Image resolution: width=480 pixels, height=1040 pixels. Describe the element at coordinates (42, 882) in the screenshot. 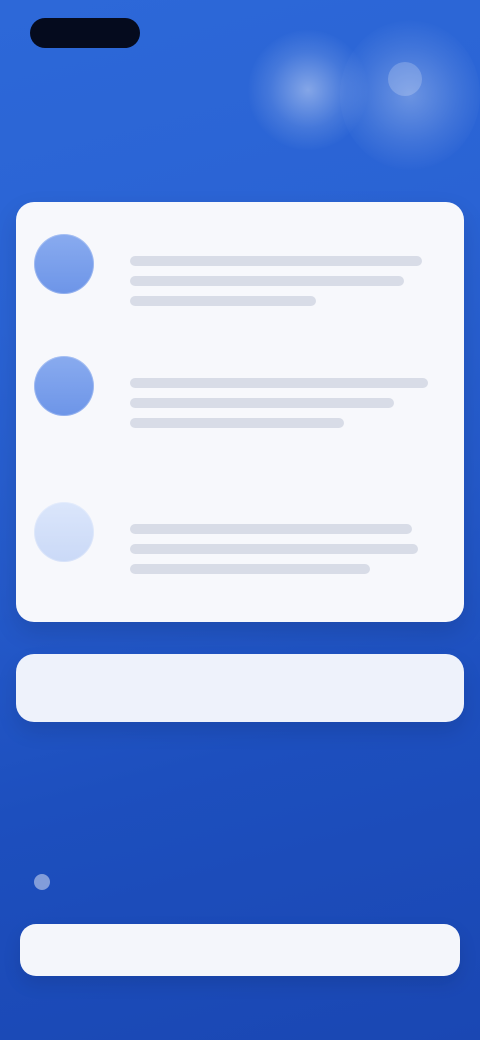

I see `info-icon` at that location.